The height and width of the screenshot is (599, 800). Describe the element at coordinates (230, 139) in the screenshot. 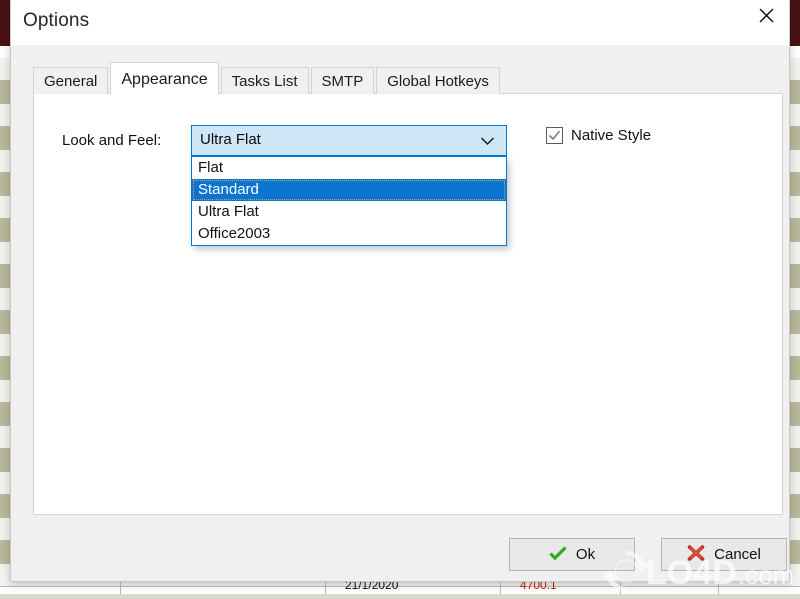

I see `look-and-feel-value: Ultra Flat` at that location.